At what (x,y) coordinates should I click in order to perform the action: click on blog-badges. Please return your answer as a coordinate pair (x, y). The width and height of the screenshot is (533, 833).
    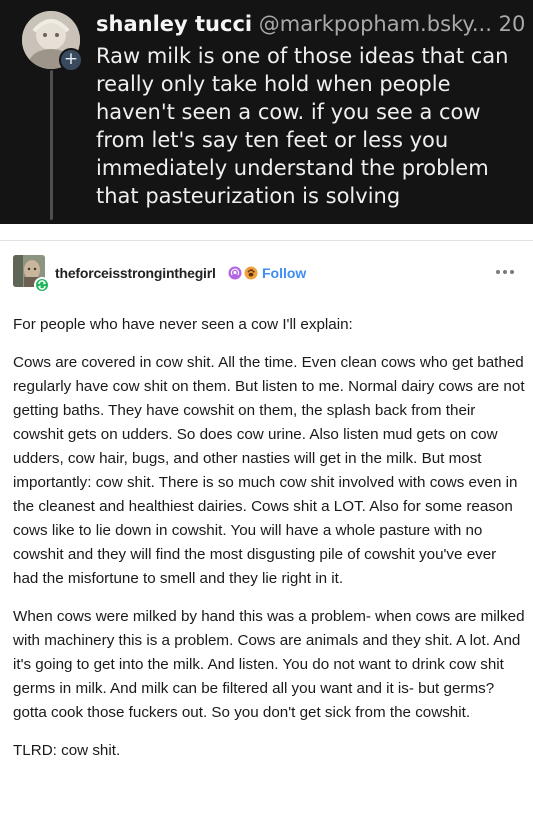
    Looking at the image, I should click on (245, 273).